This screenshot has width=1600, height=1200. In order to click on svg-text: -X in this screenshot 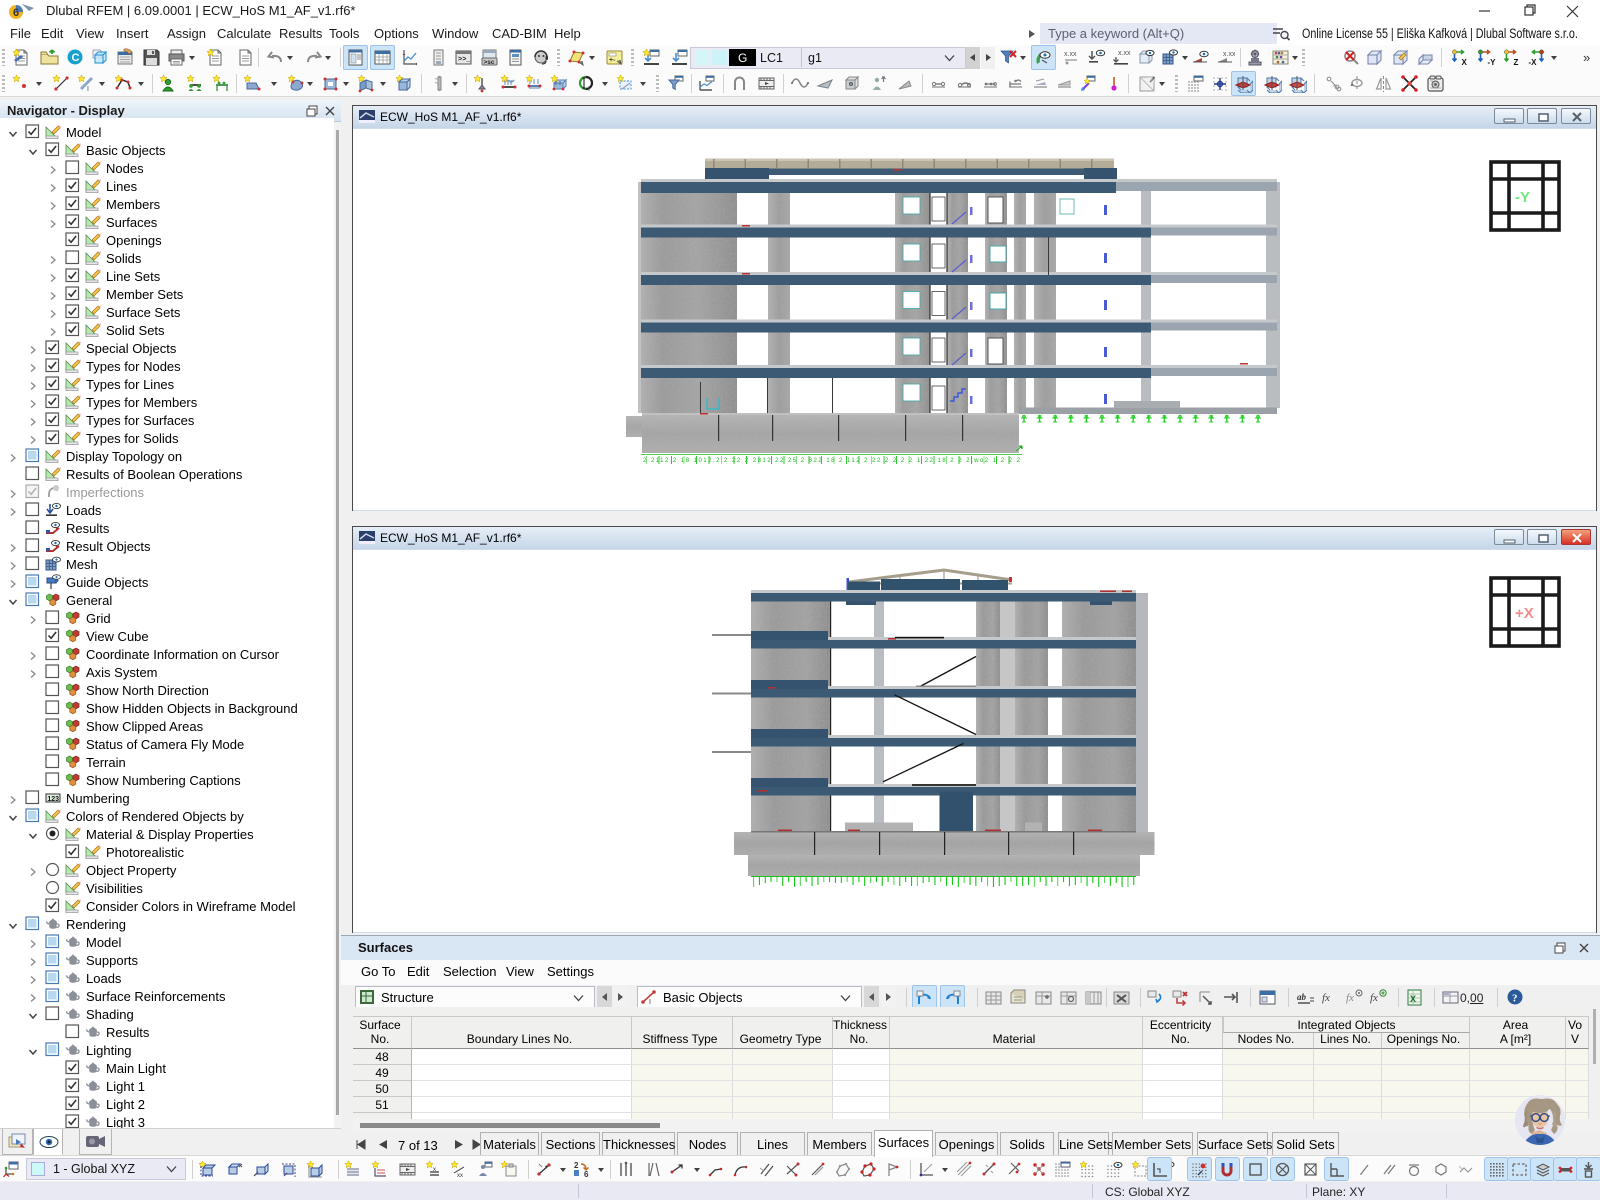, I will do `click(1533, 62)`.